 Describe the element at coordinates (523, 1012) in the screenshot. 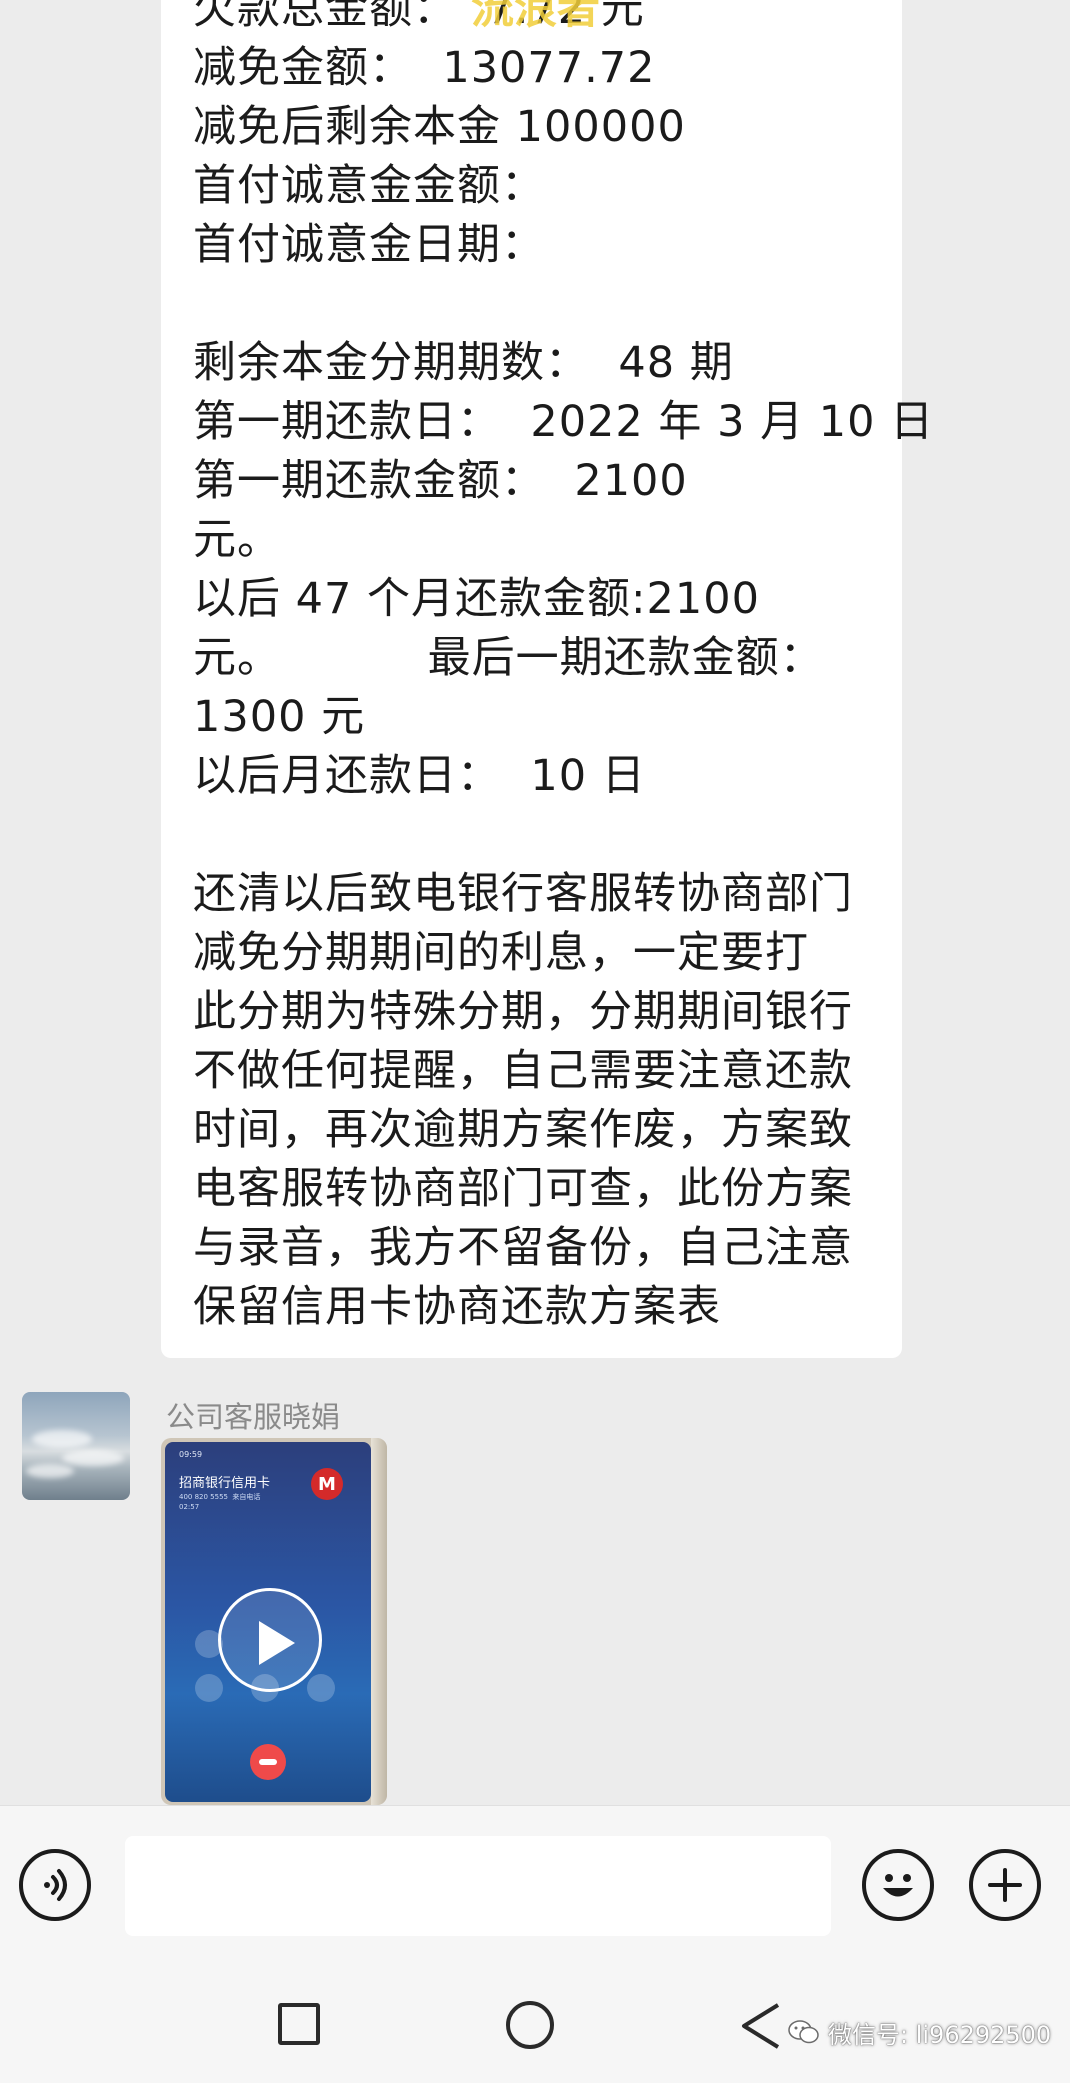

I see `message-line: 此分期为特殊分期，分期期间银行` at that location.